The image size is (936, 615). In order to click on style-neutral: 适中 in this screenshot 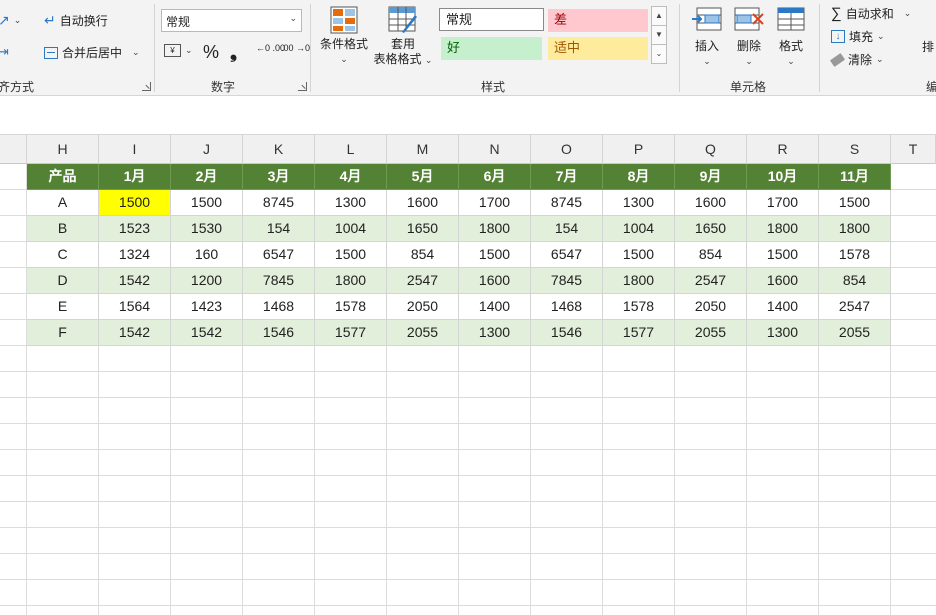, I will do `click(598, 48)`.